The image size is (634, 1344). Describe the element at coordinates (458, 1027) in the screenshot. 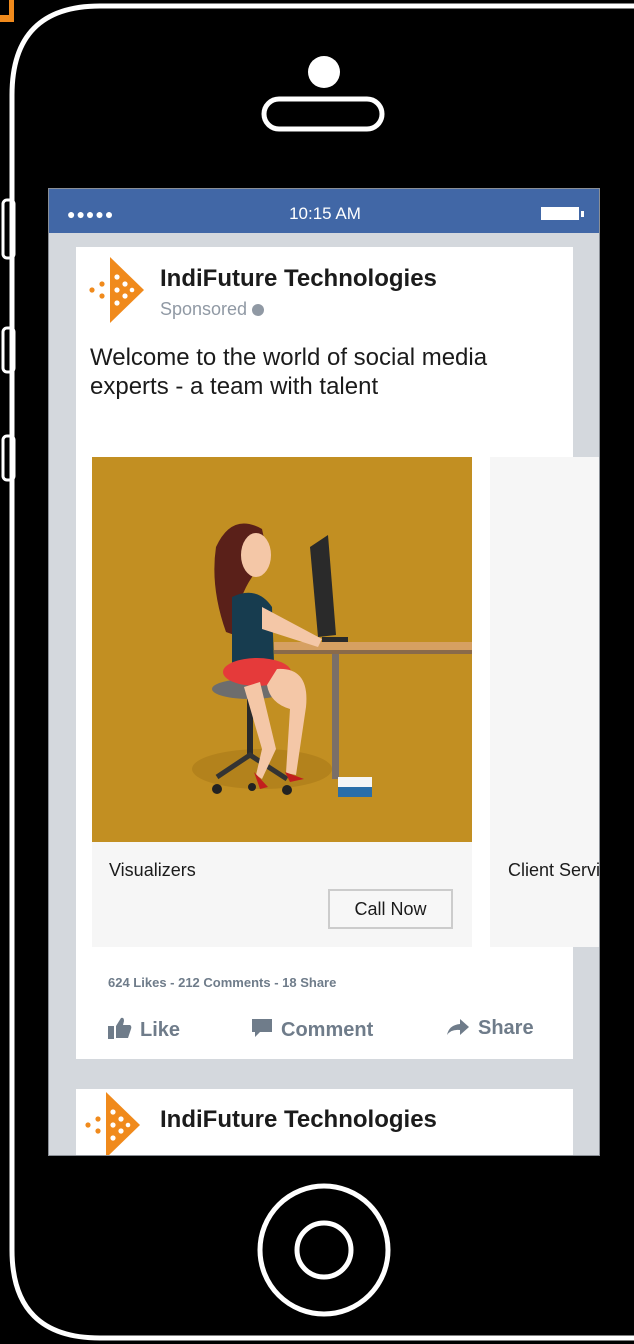

I see `share-arrow-icon` at that location.